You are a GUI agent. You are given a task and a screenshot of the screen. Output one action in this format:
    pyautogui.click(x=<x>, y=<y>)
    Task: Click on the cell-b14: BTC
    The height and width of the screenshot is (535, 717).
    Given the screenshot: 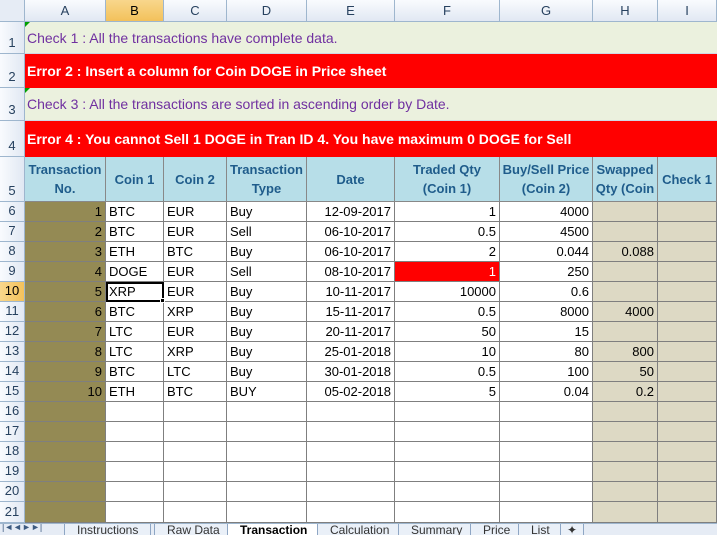 What is the action you would take?
    pyautogui.click(x=135, y=372)
    